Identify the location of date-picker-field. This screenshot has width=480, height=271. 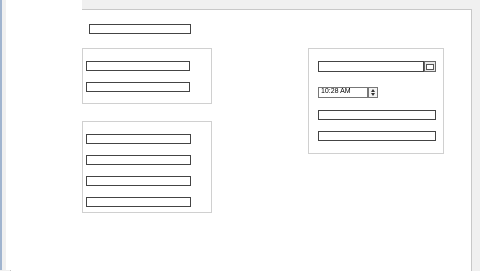
(371, 66).